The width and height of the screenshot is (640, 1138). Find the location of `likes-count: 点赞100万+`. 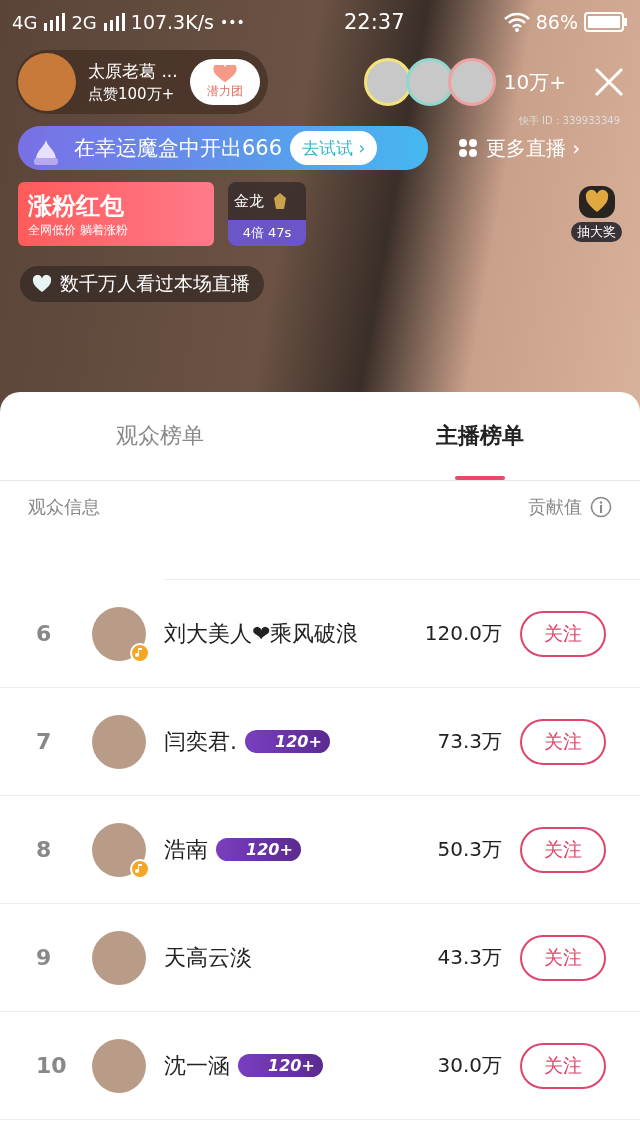

likes-count: 点赞100万+ is located at coordinates (132, 94).